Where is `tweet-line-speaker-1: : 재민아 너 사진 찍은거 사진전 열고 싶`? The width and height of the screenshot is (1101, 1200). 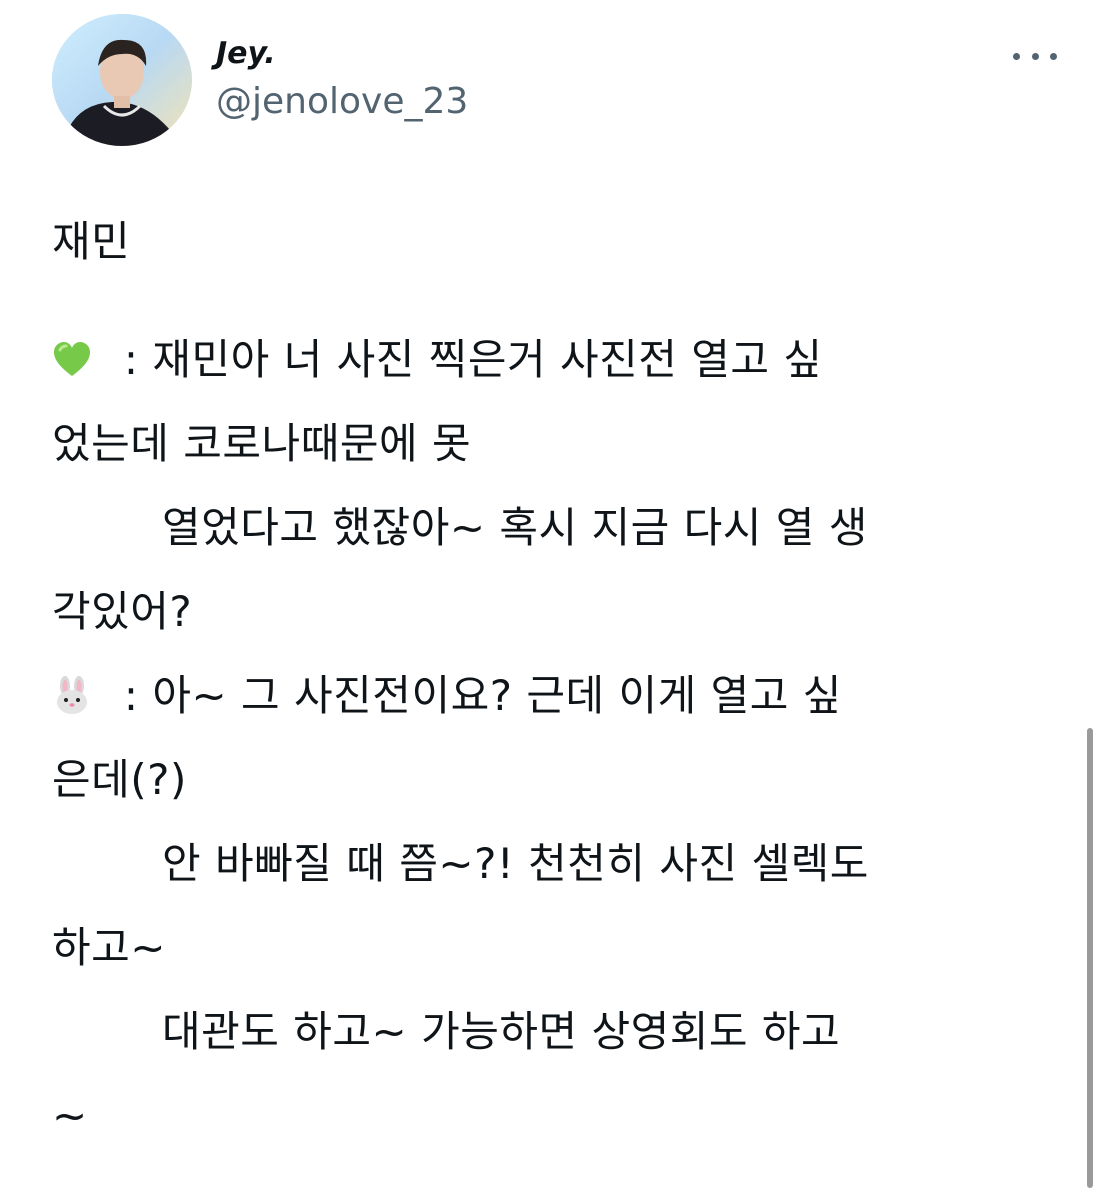 tweet-line-speaker-1: : 재민아 너 사진 찍은거 사진전 열고 싶 is located at coordinates (552, 360).